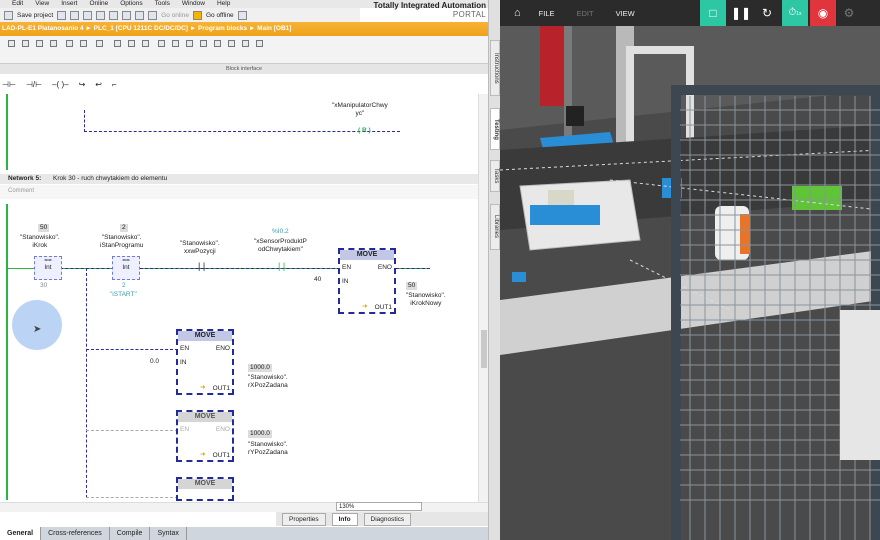  I want to click on empty-box-icon: ⌐, so click(114, 86).